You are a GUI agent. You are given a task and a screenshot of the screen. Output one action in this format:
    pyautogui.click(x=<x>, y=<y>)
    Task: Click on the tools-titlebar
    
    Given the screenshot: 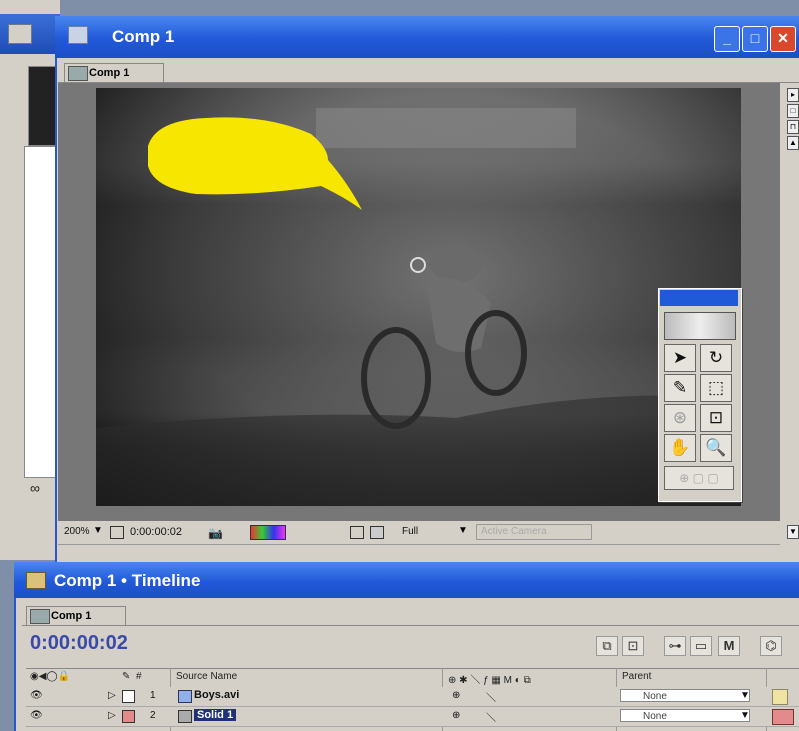 What is the action you would take?
    pyautogui.click(x=699, y=298)
    